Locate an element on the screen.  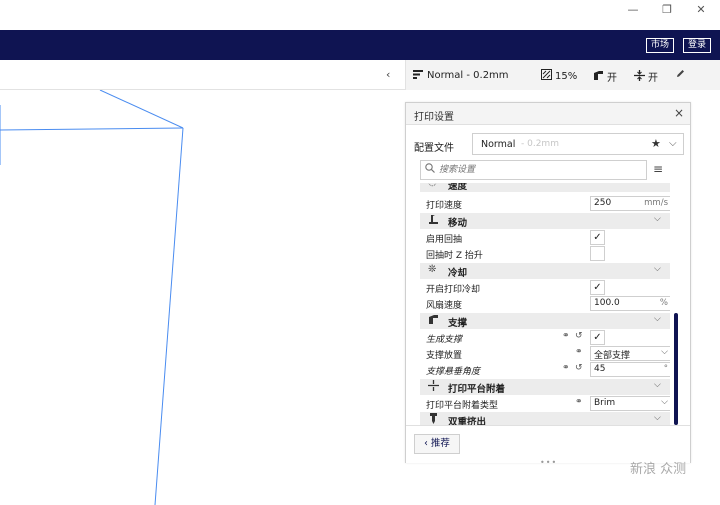
enable-retraction-checkbox: ✓ is located at coordinates (597, 237).